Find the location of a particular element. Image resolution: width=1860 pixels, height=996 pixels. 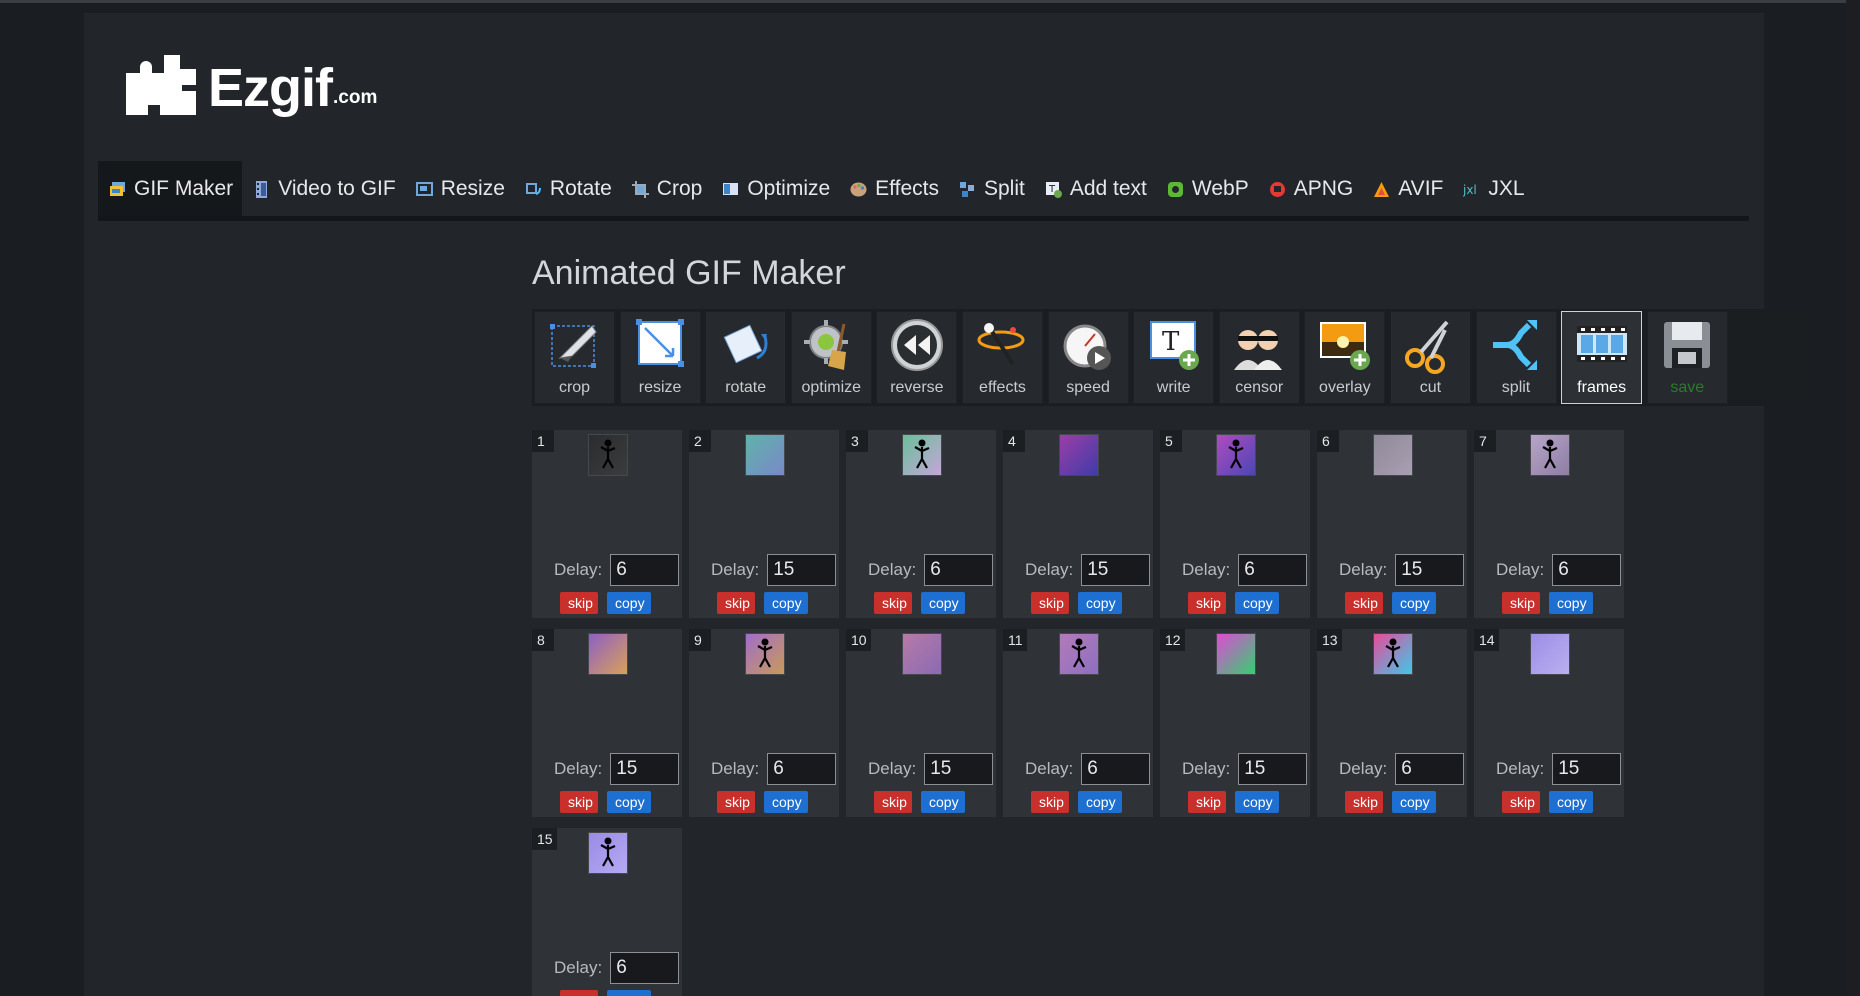

tool-censor-button: censor is located at coordinates (1259, 357).